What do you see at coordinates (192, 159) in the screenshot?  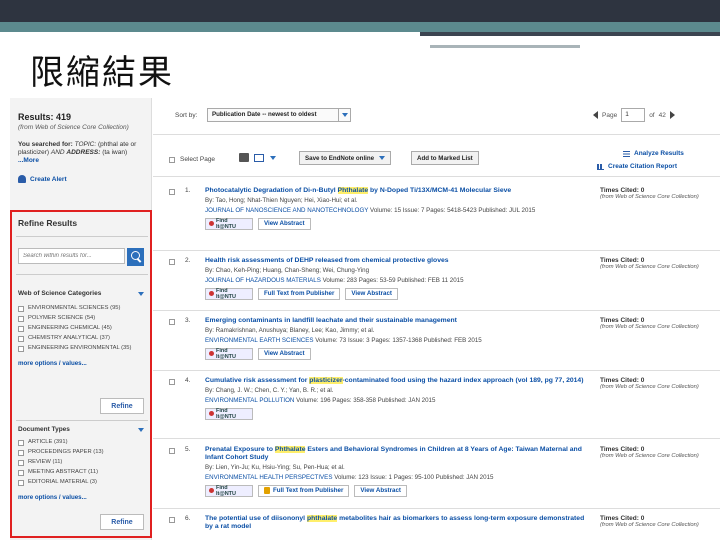 I see `select-page: Select Page` at bounding box center [192, 159].